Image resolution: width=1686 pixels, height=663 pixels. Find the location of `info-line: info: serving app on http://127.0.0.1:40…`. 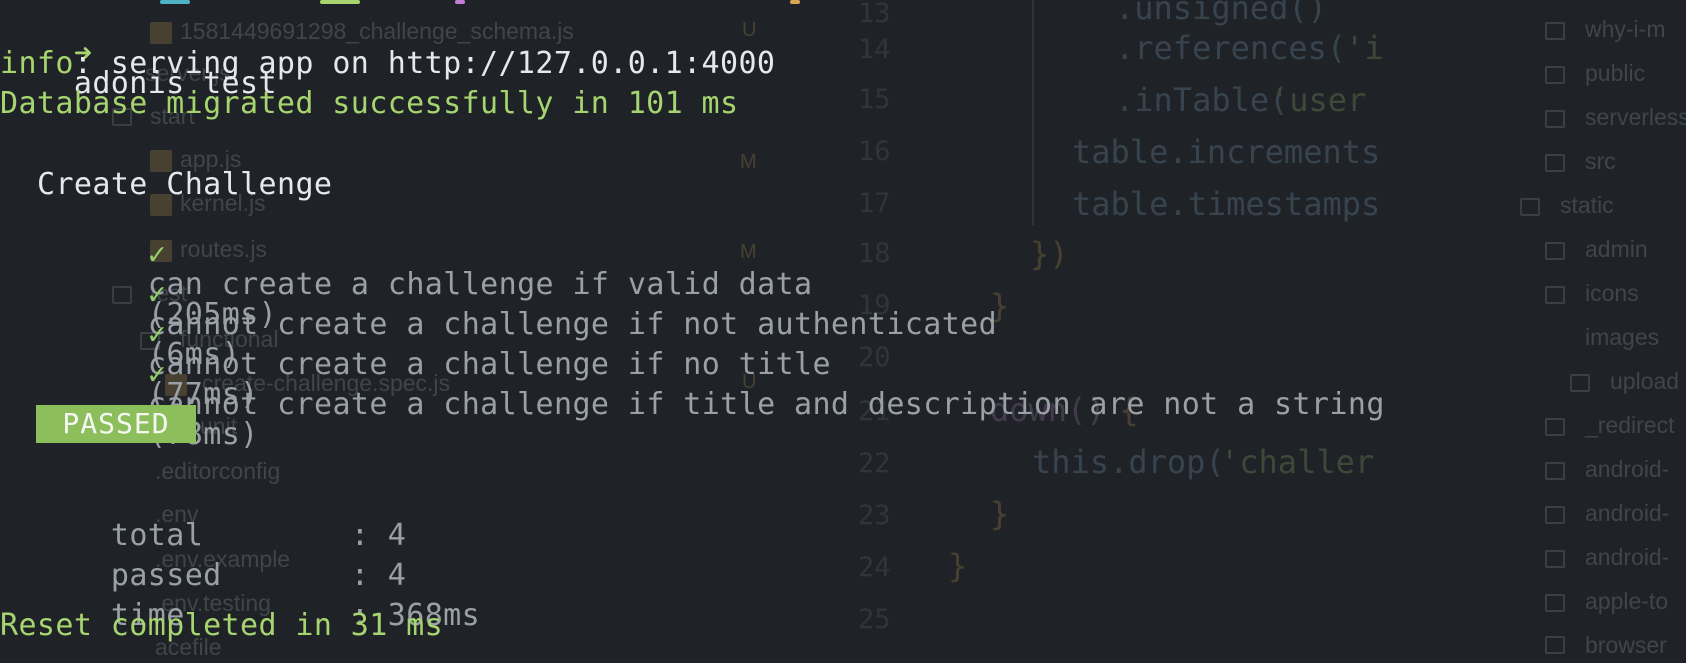

info-line: info: serving app on http://127.0.0.1:40… is located at coordinates (387, 64).